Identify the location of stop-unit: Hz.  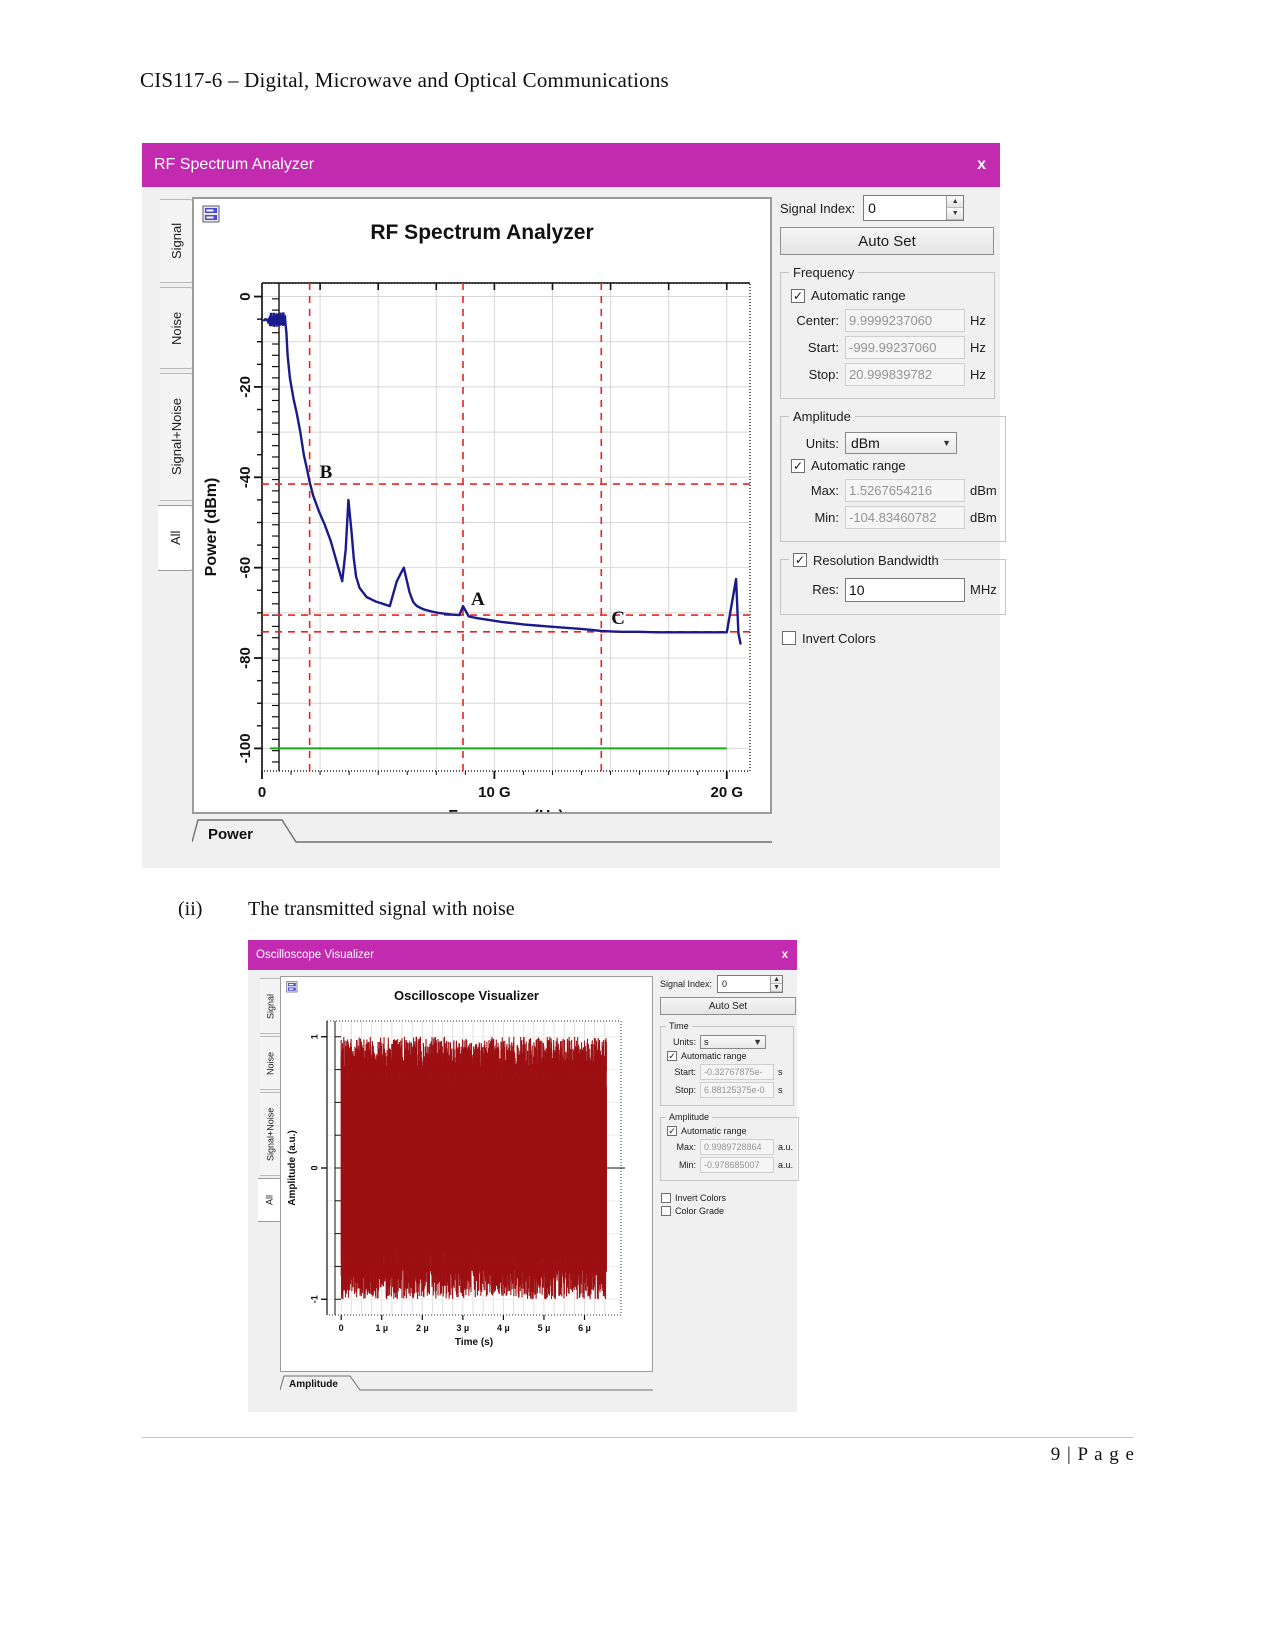
(978, 374).